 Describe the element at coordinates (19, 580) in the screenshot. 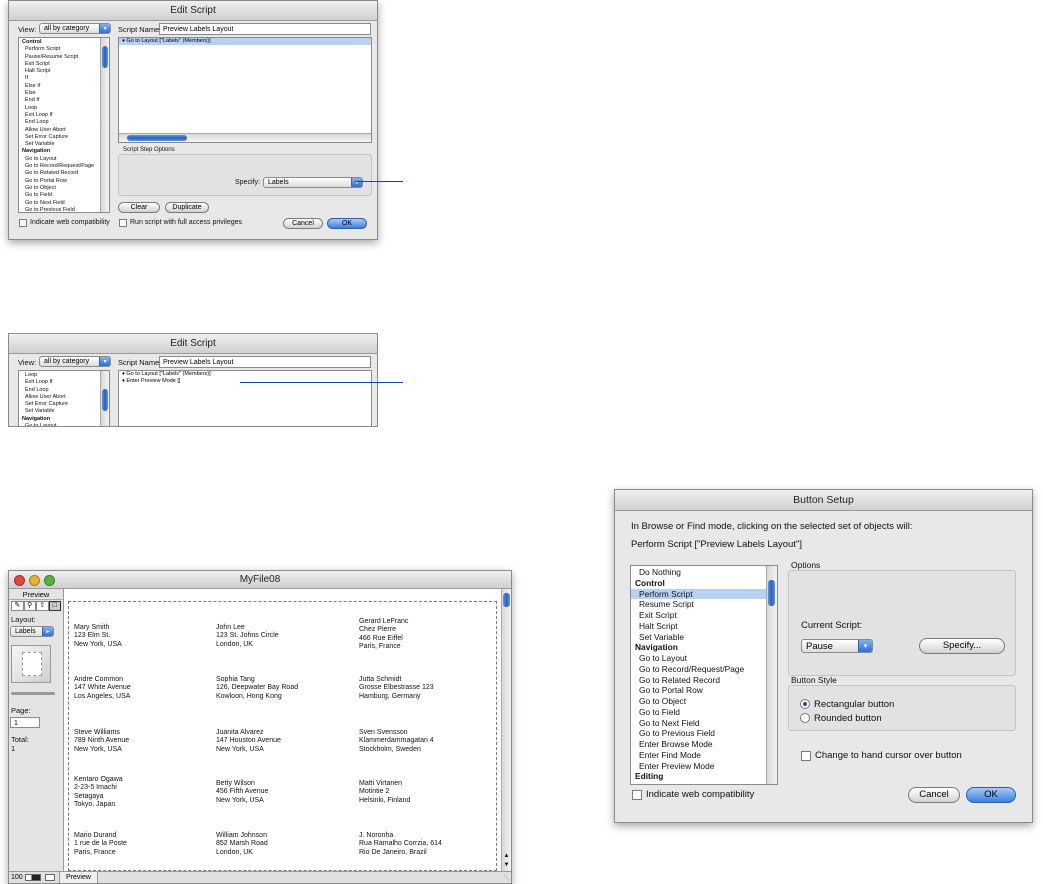

I see `close-window-icon` at that location.